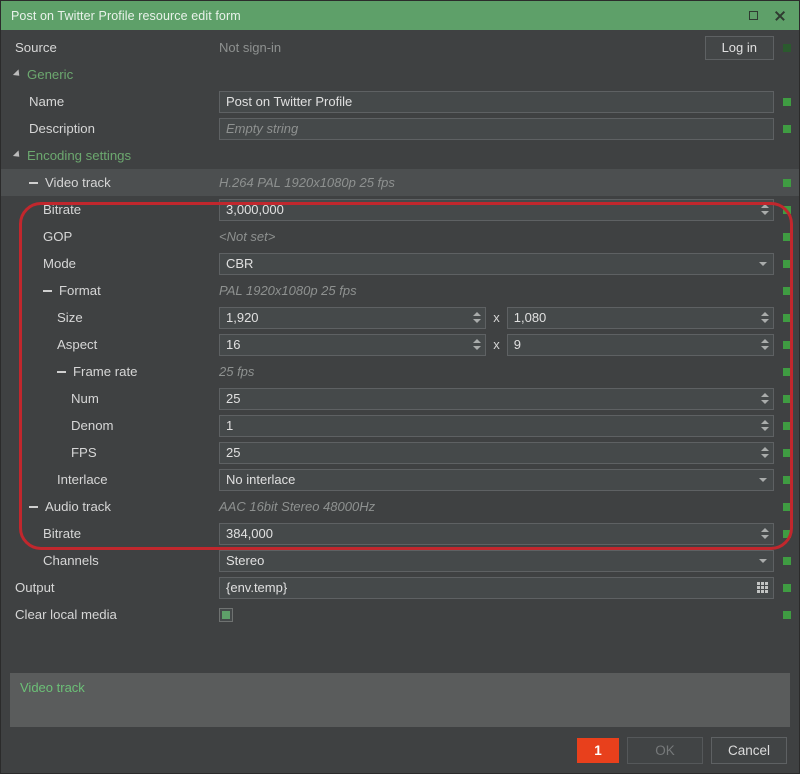 This screenshot has height=774, width=800. Describe the element at coordinates (353, 317) in the screenshot. I see `size-width-input: 1,920` at that location.